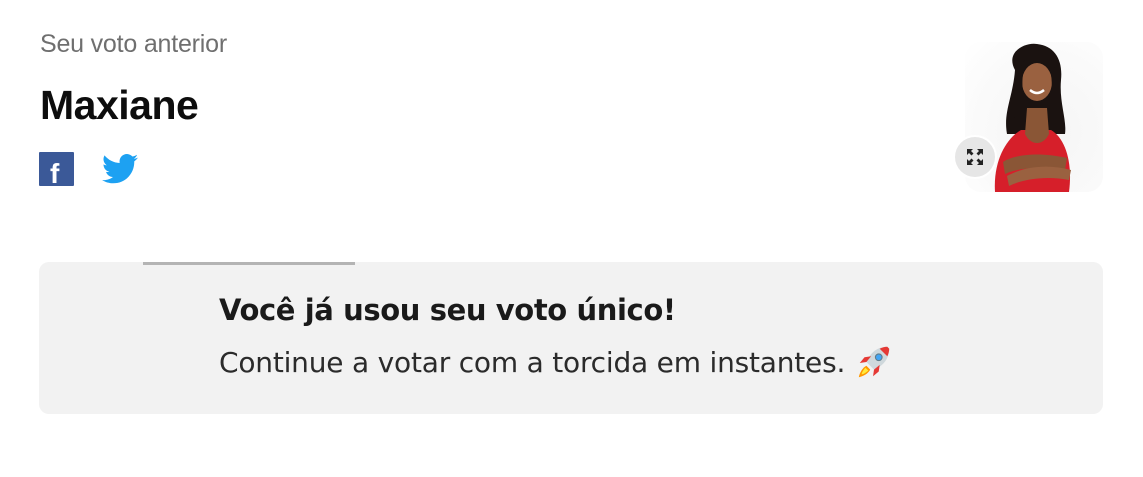  What do you see at coordinates (249, 263) in the screenshot?
I see `notice-progress-bar` at bounding box center [249, 263].